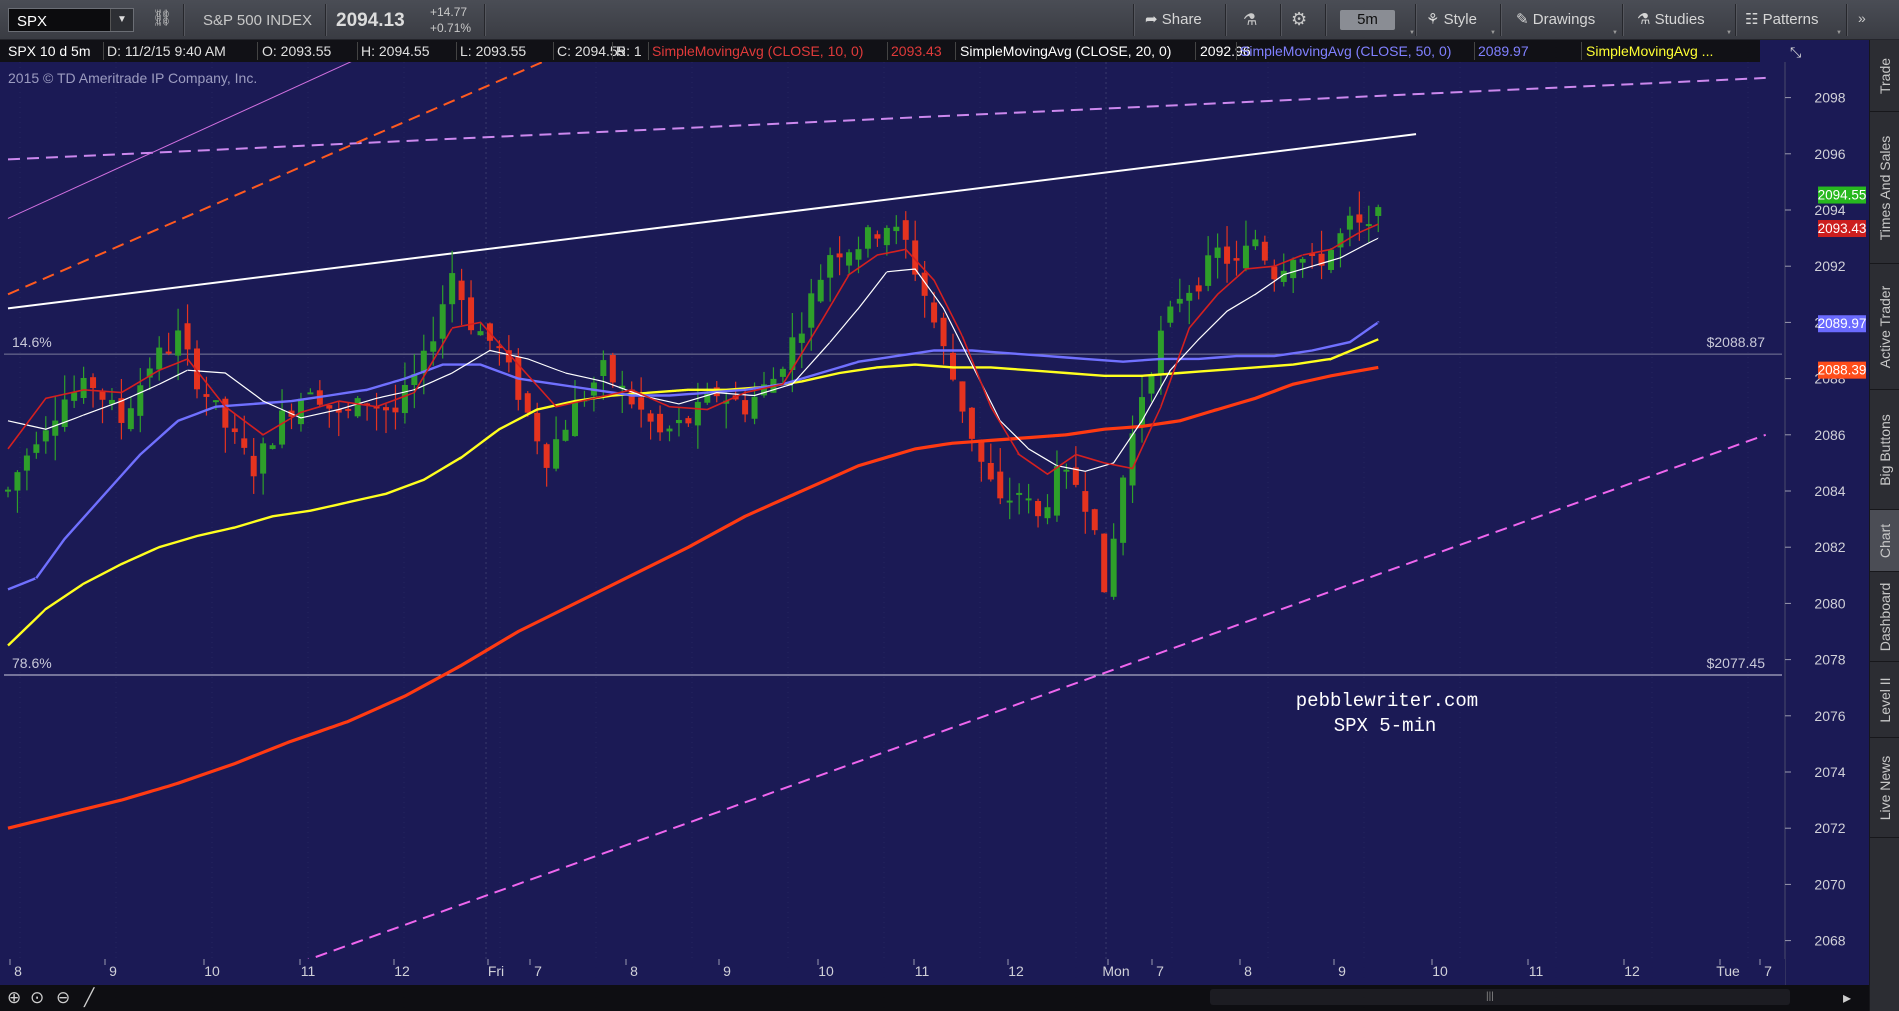  I want to click on price-badge-label: 2089.97, so click(1842, 323).